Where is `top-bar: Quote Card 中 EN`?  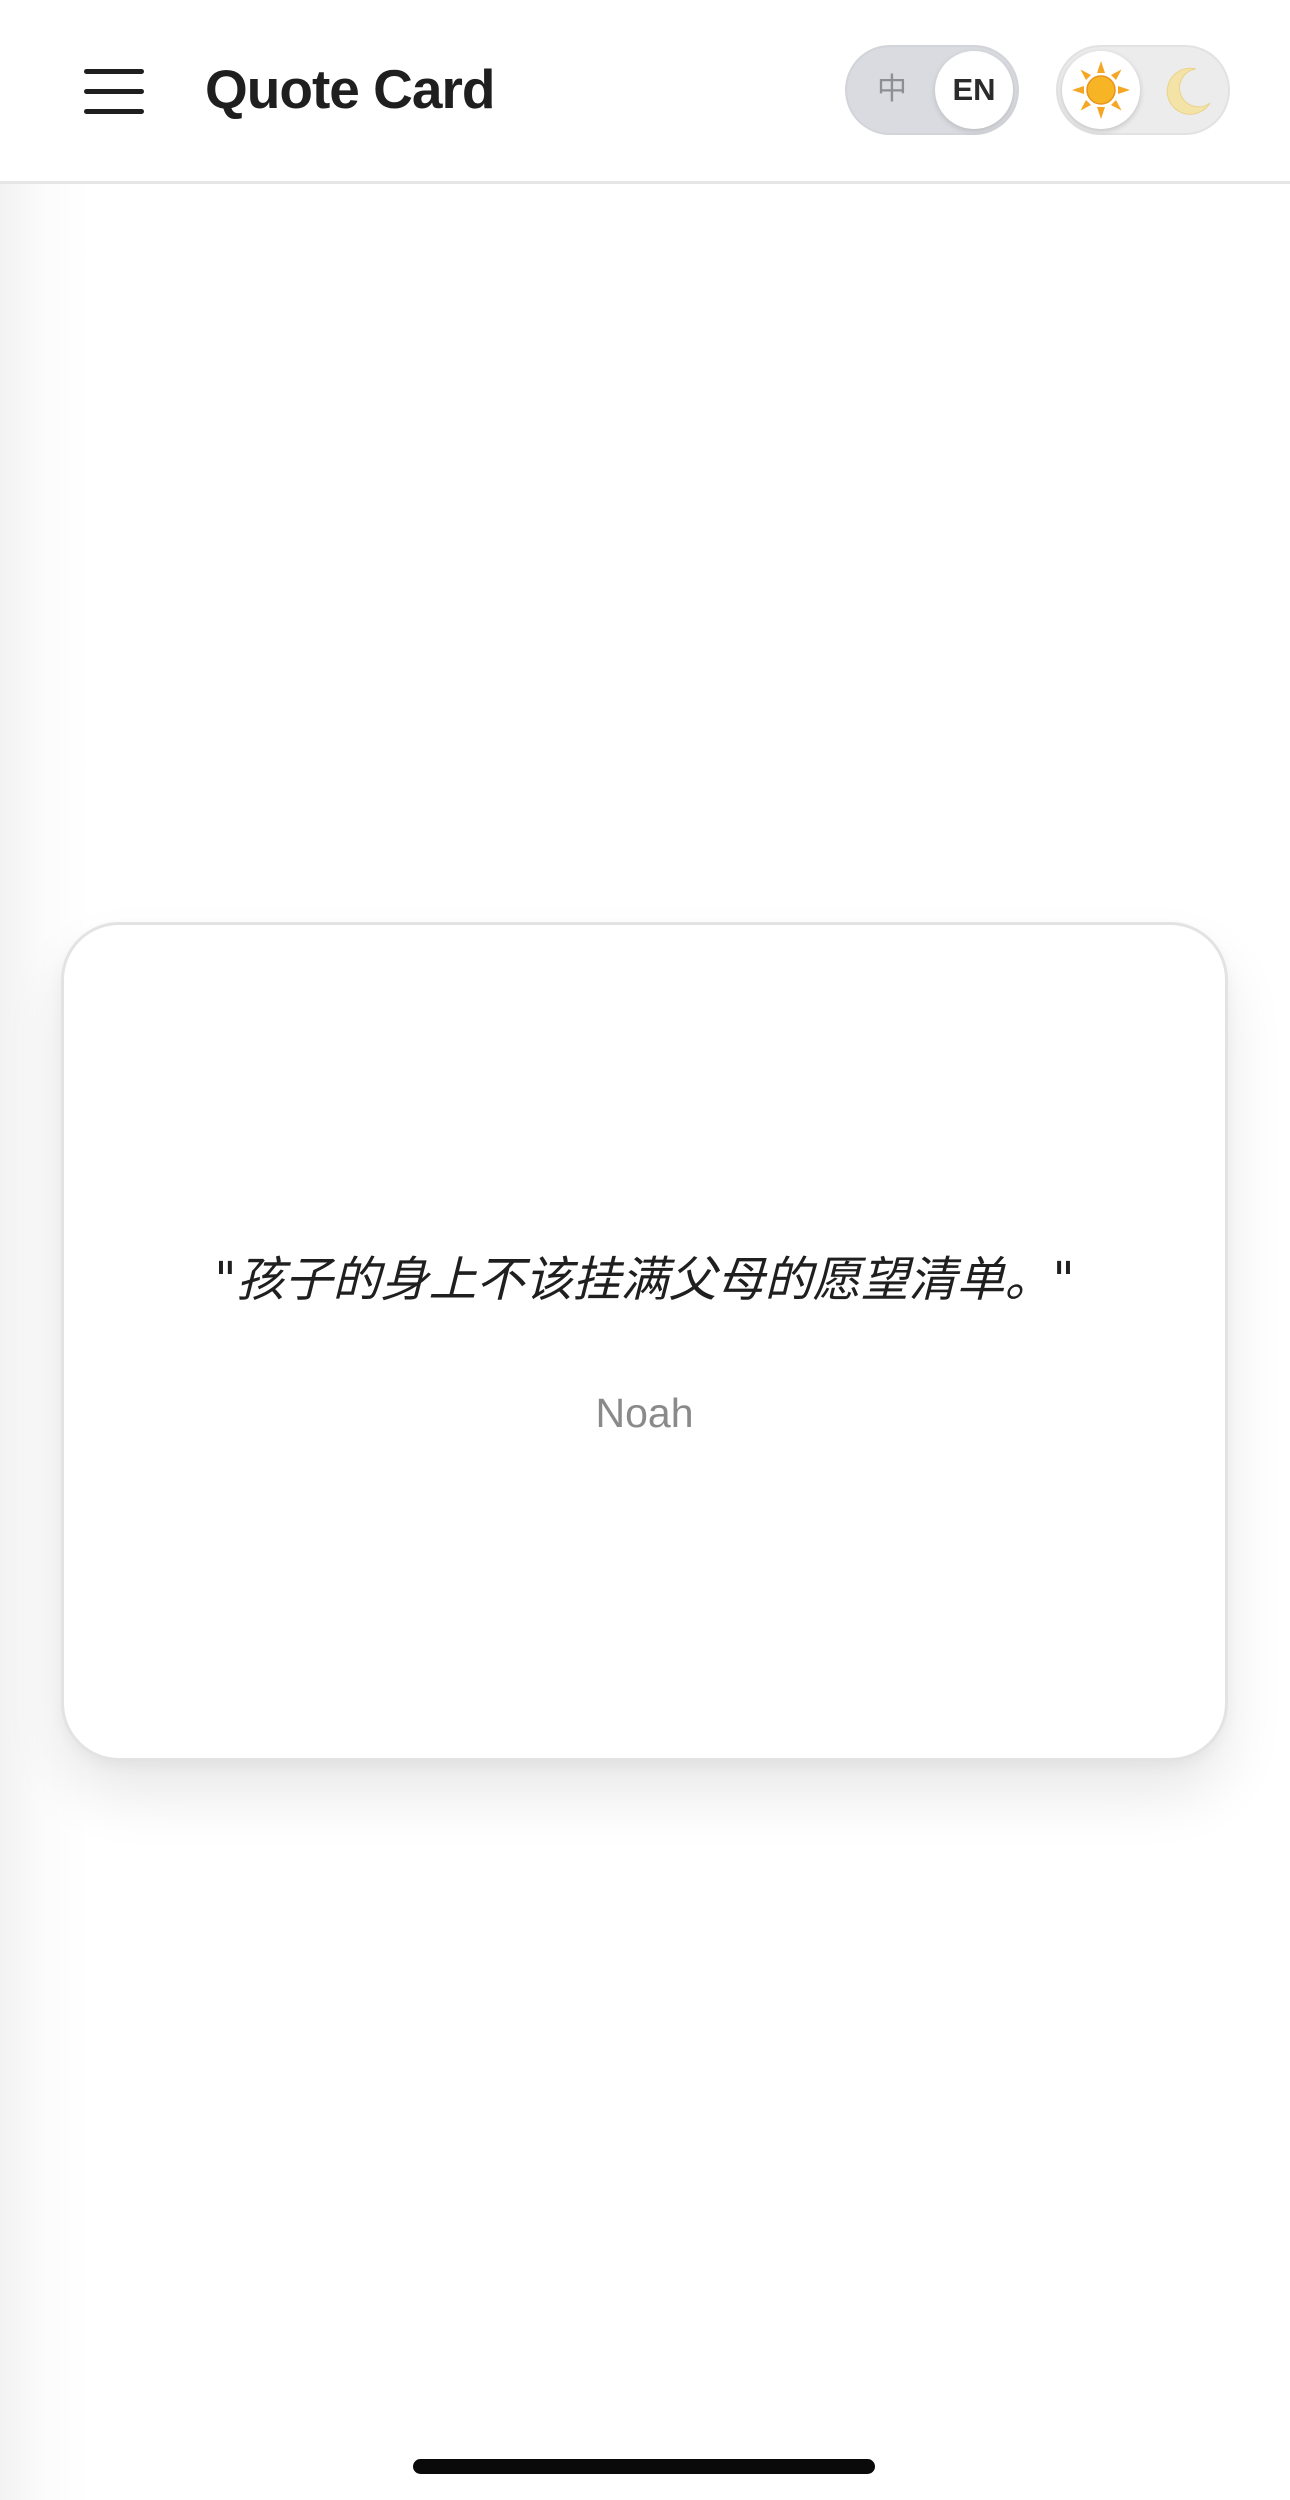 top-bar: Quote Card 中 EN is located at coordinates (645, 92).